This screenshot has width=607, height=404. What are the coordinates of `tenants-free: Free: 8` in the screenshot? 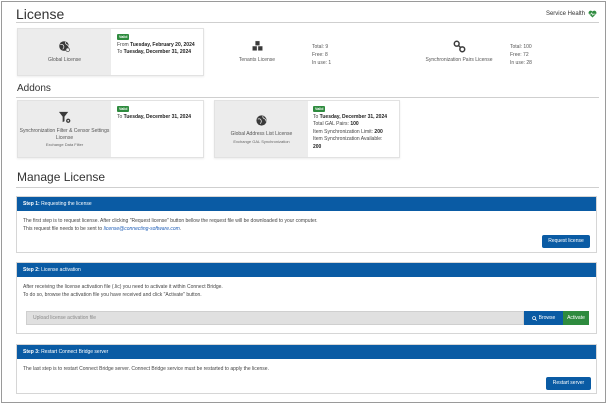 It's located at (320, 55).